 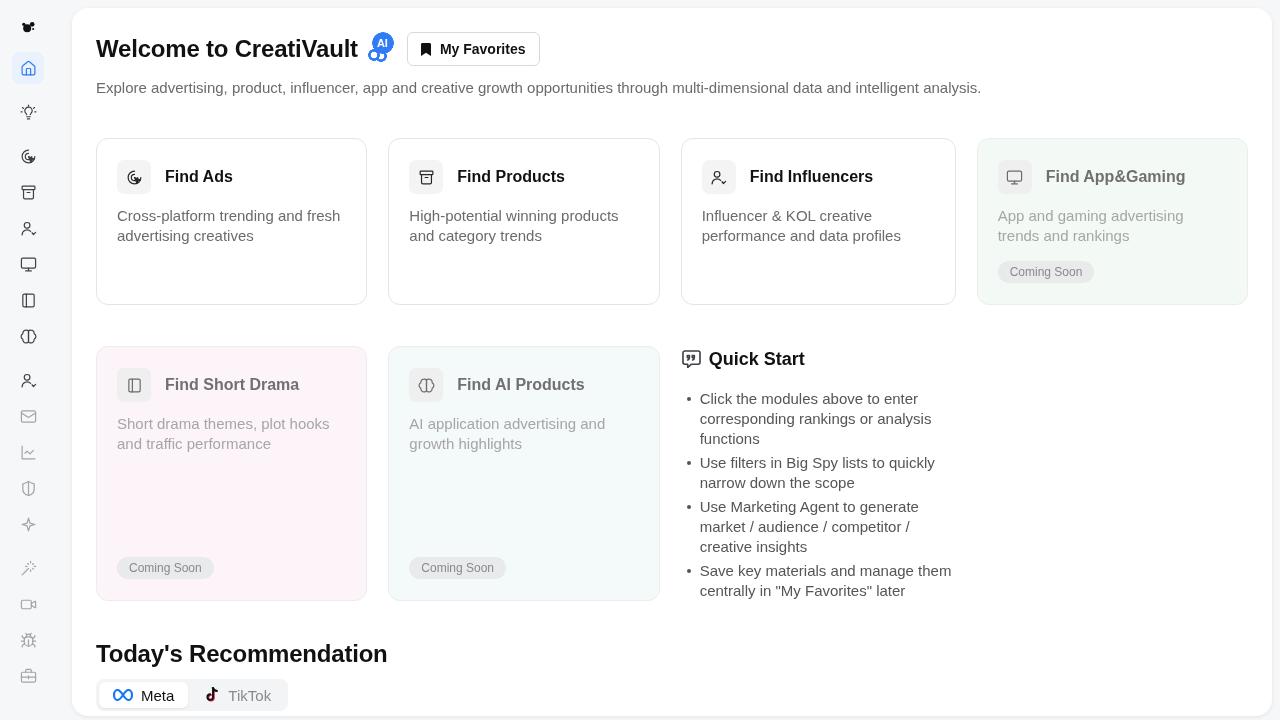 I want to click on tip-text: Click the modules above to enter corresponding rankings or analysis functions, so click(x=816, y=419).